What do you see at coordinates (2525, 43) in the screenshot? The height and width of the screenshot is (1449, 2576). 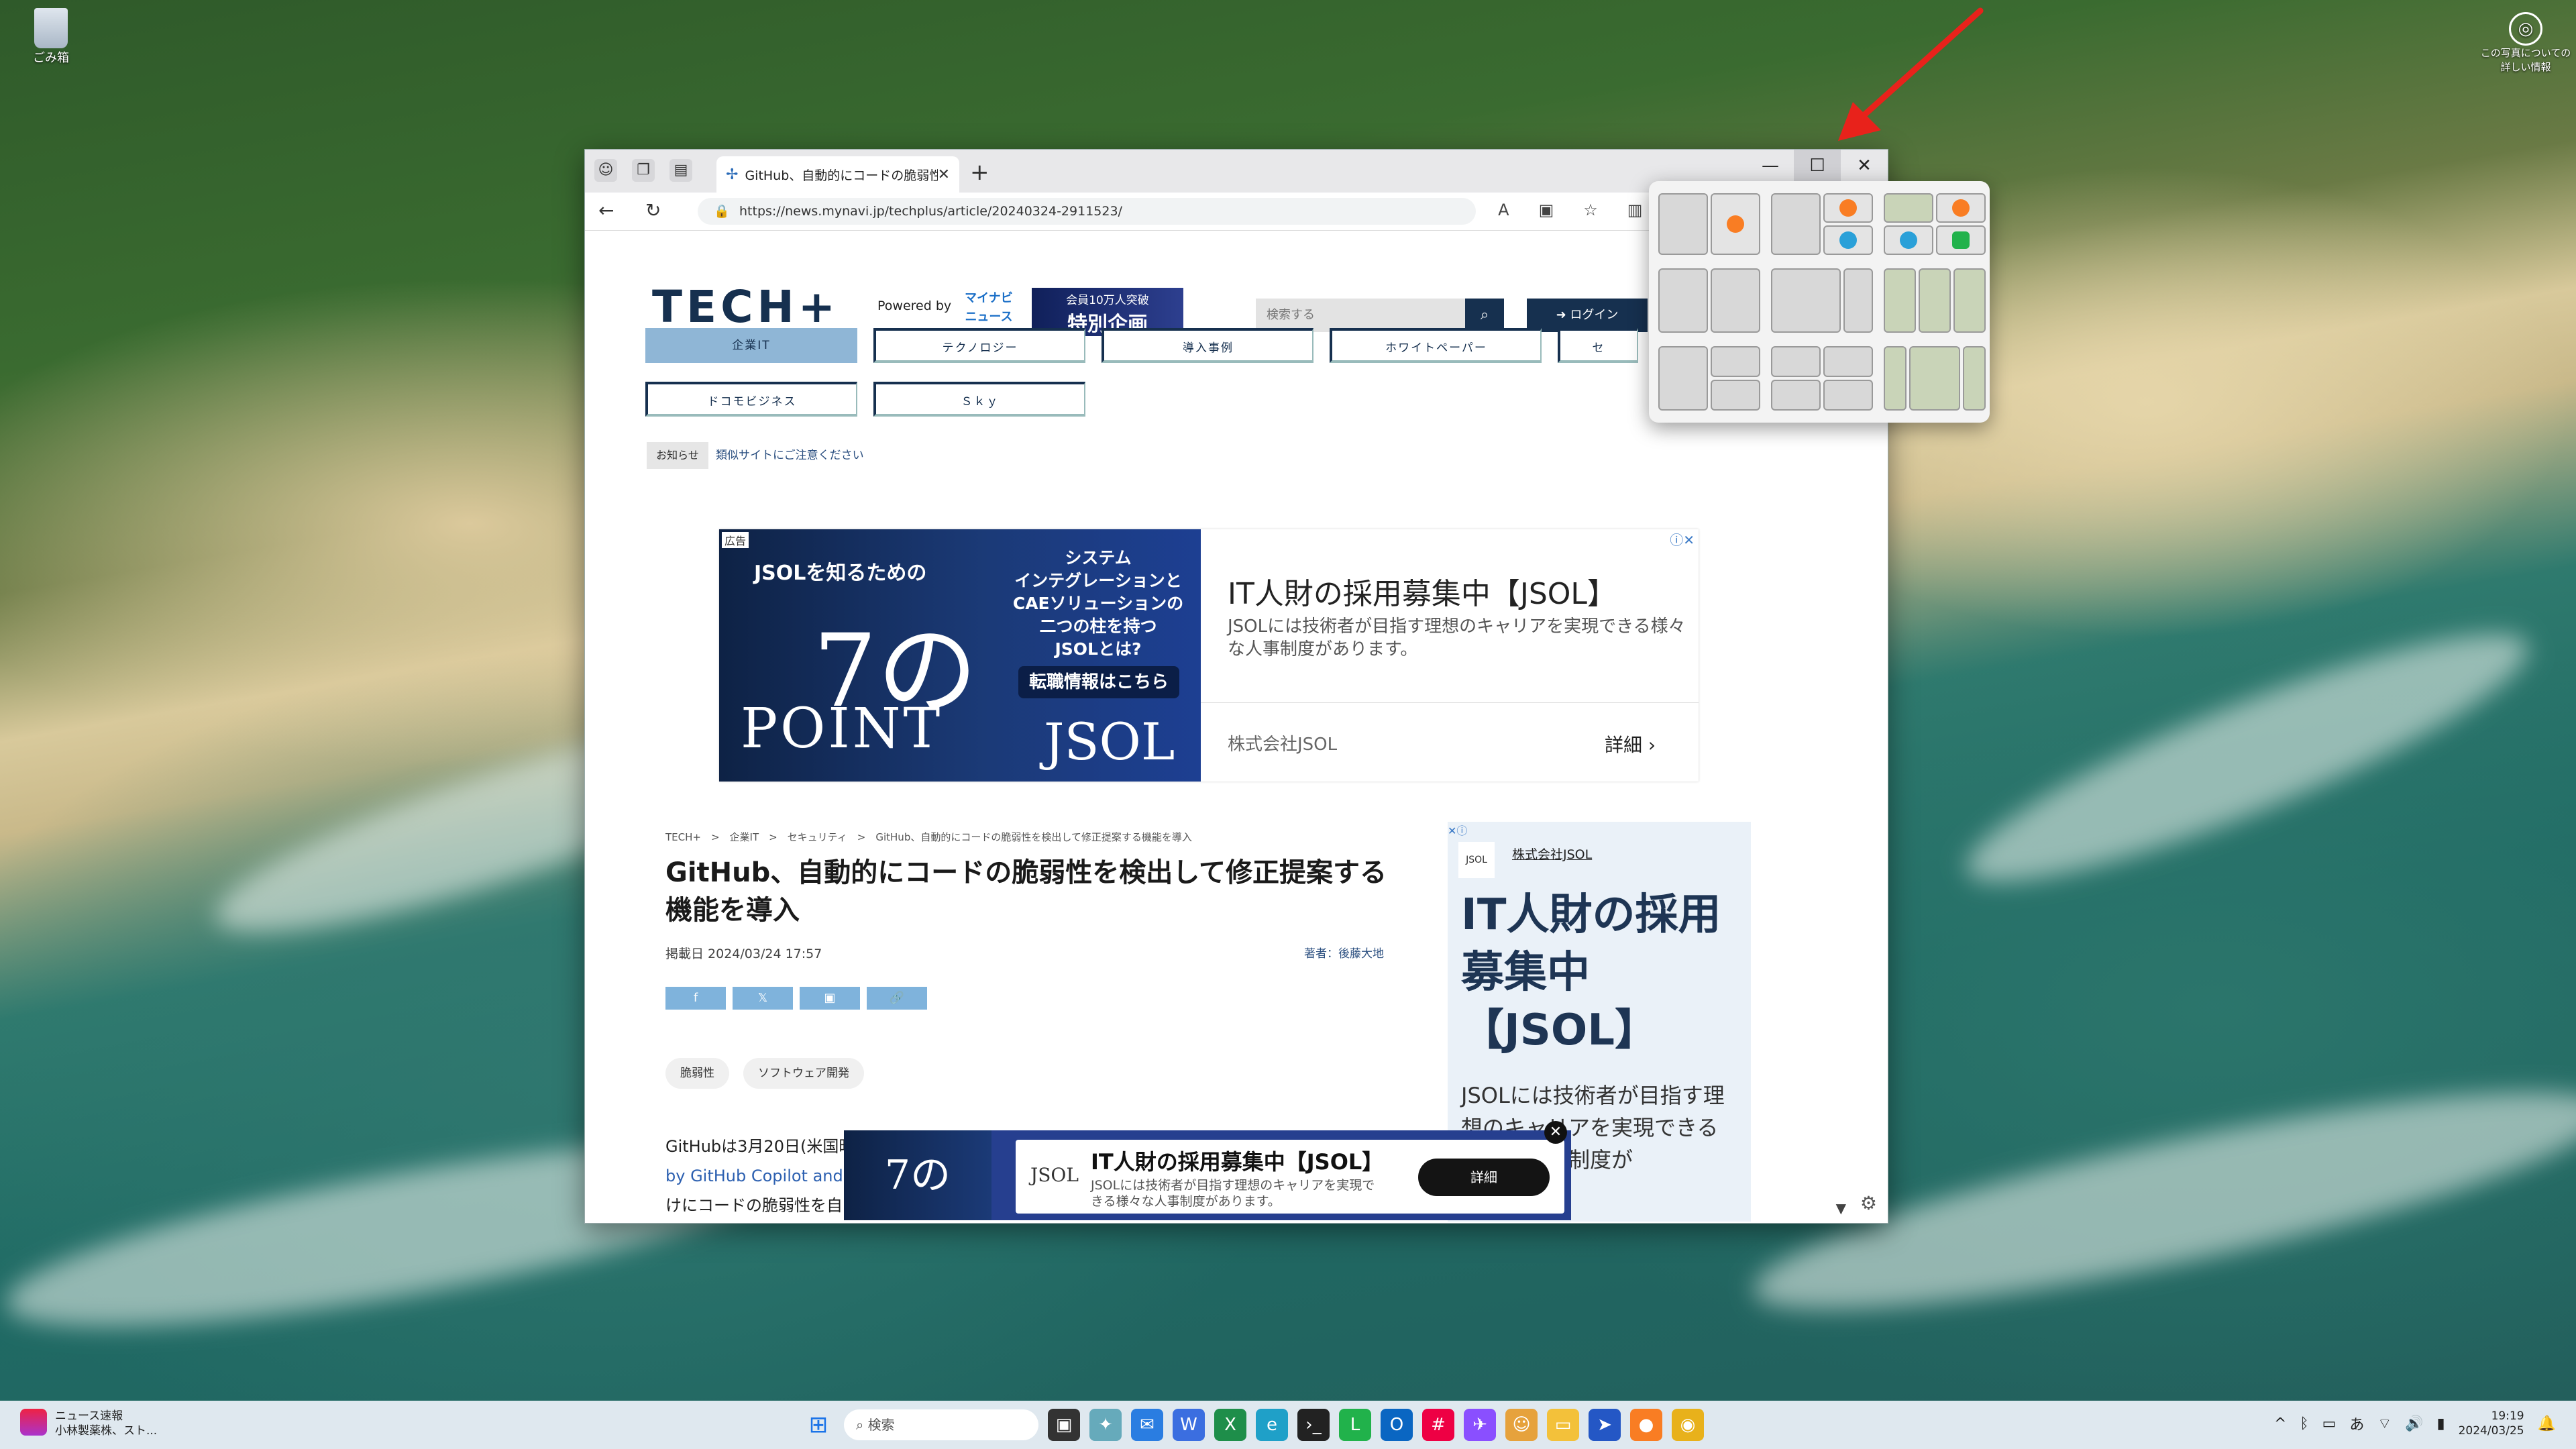 I see `spotlight-info-icon: ◎ この写真についての 詳しい情報` at bounding box center [2525, 43].